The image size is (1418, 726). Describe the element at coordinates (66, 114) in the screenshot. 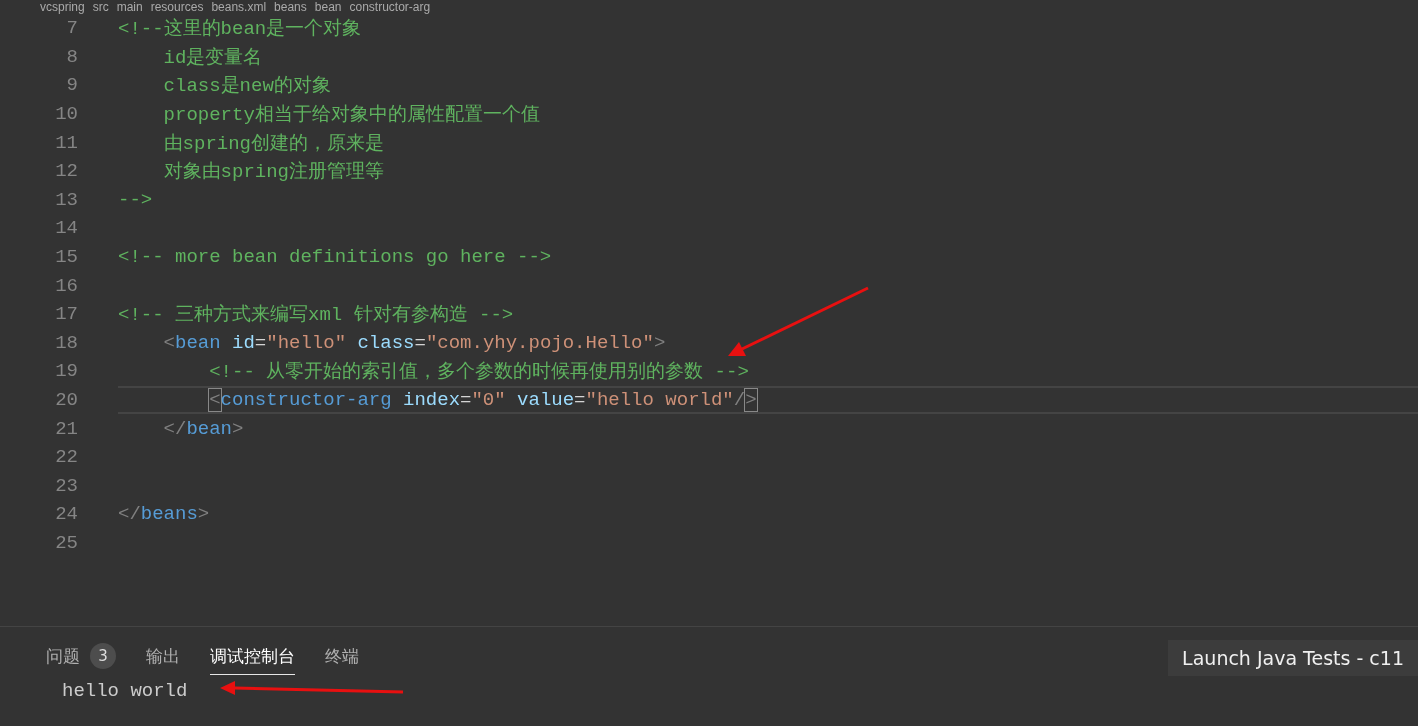

I see `line-number: 10` at that location.